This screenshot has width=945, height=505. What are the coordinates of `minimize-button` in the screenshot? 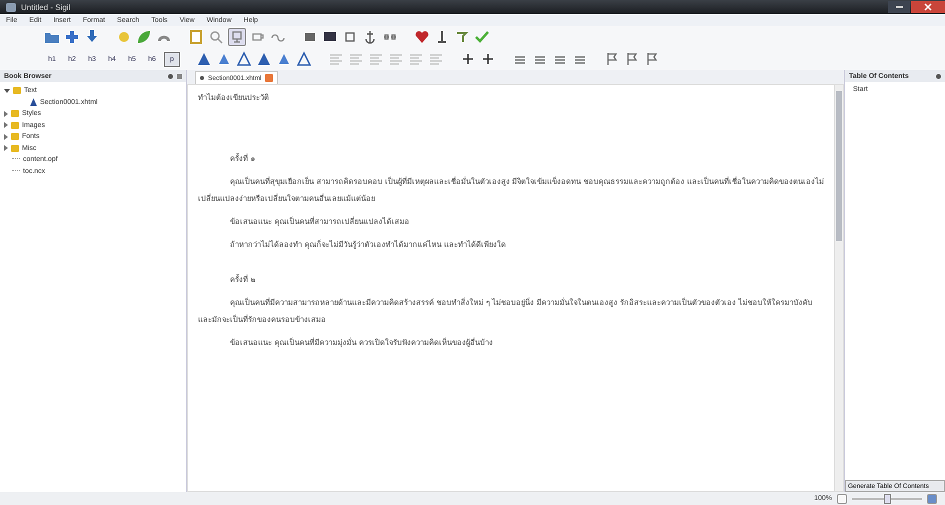 It's located at (899, 7).